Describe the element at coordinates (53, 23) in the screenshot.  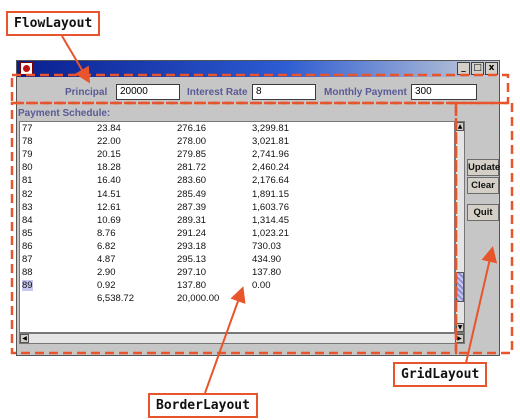
I see `flowlayout-callout: FlowLayout` at that location.